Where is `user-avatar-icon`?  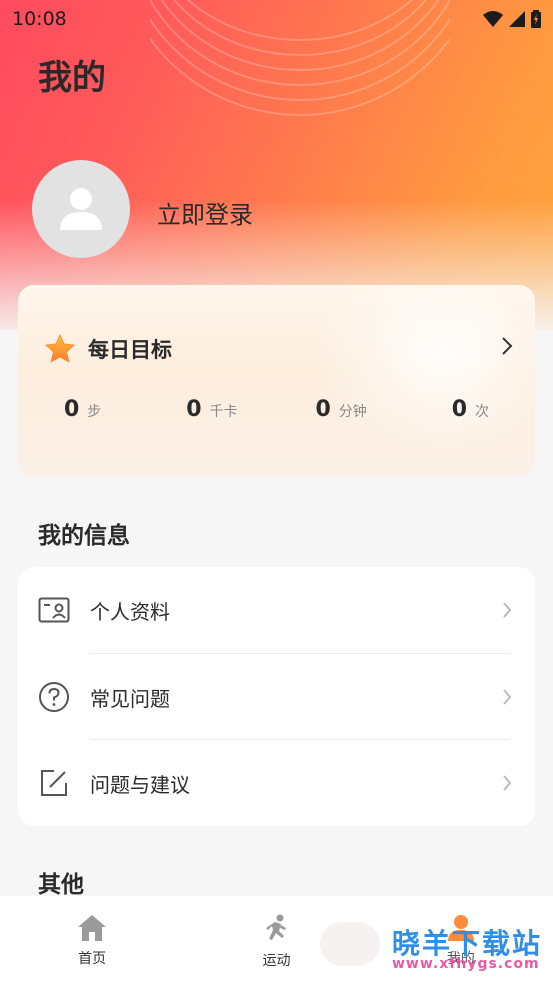 user-avatar-icon is located at coordinates (81, 209).